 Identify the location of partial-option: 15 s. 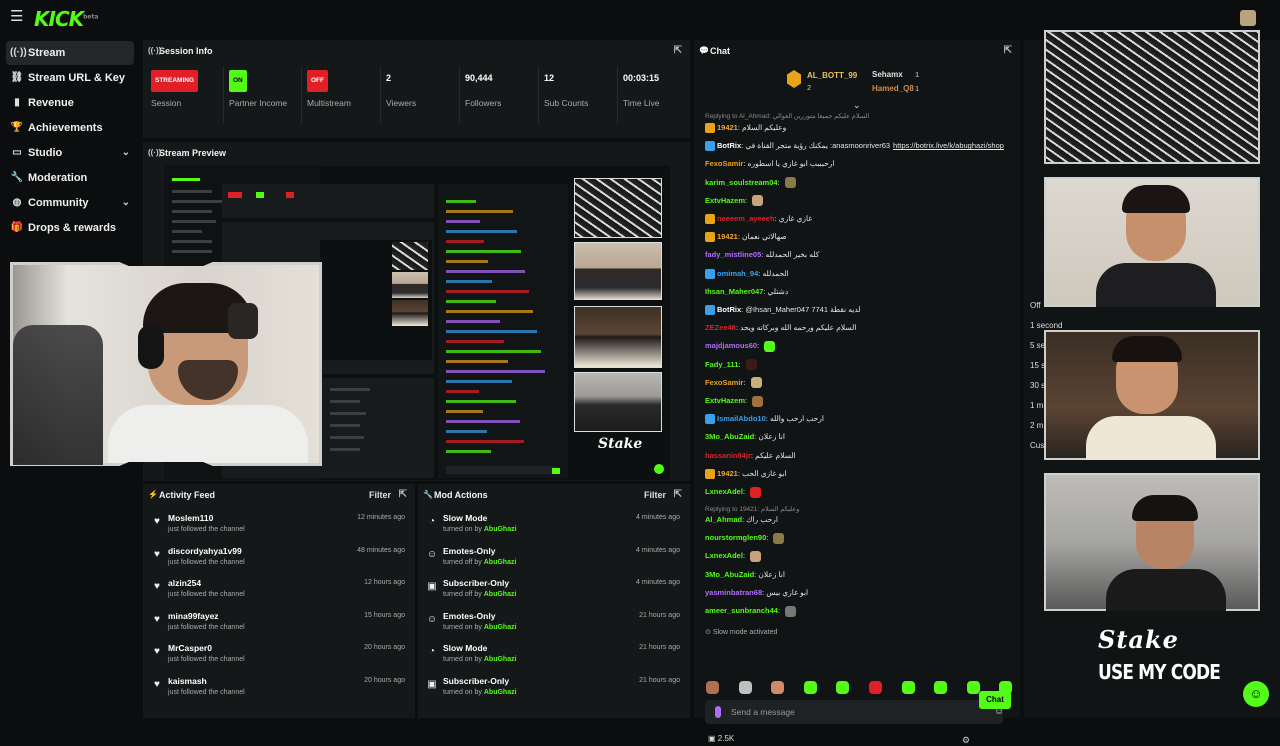
(1037, 365).